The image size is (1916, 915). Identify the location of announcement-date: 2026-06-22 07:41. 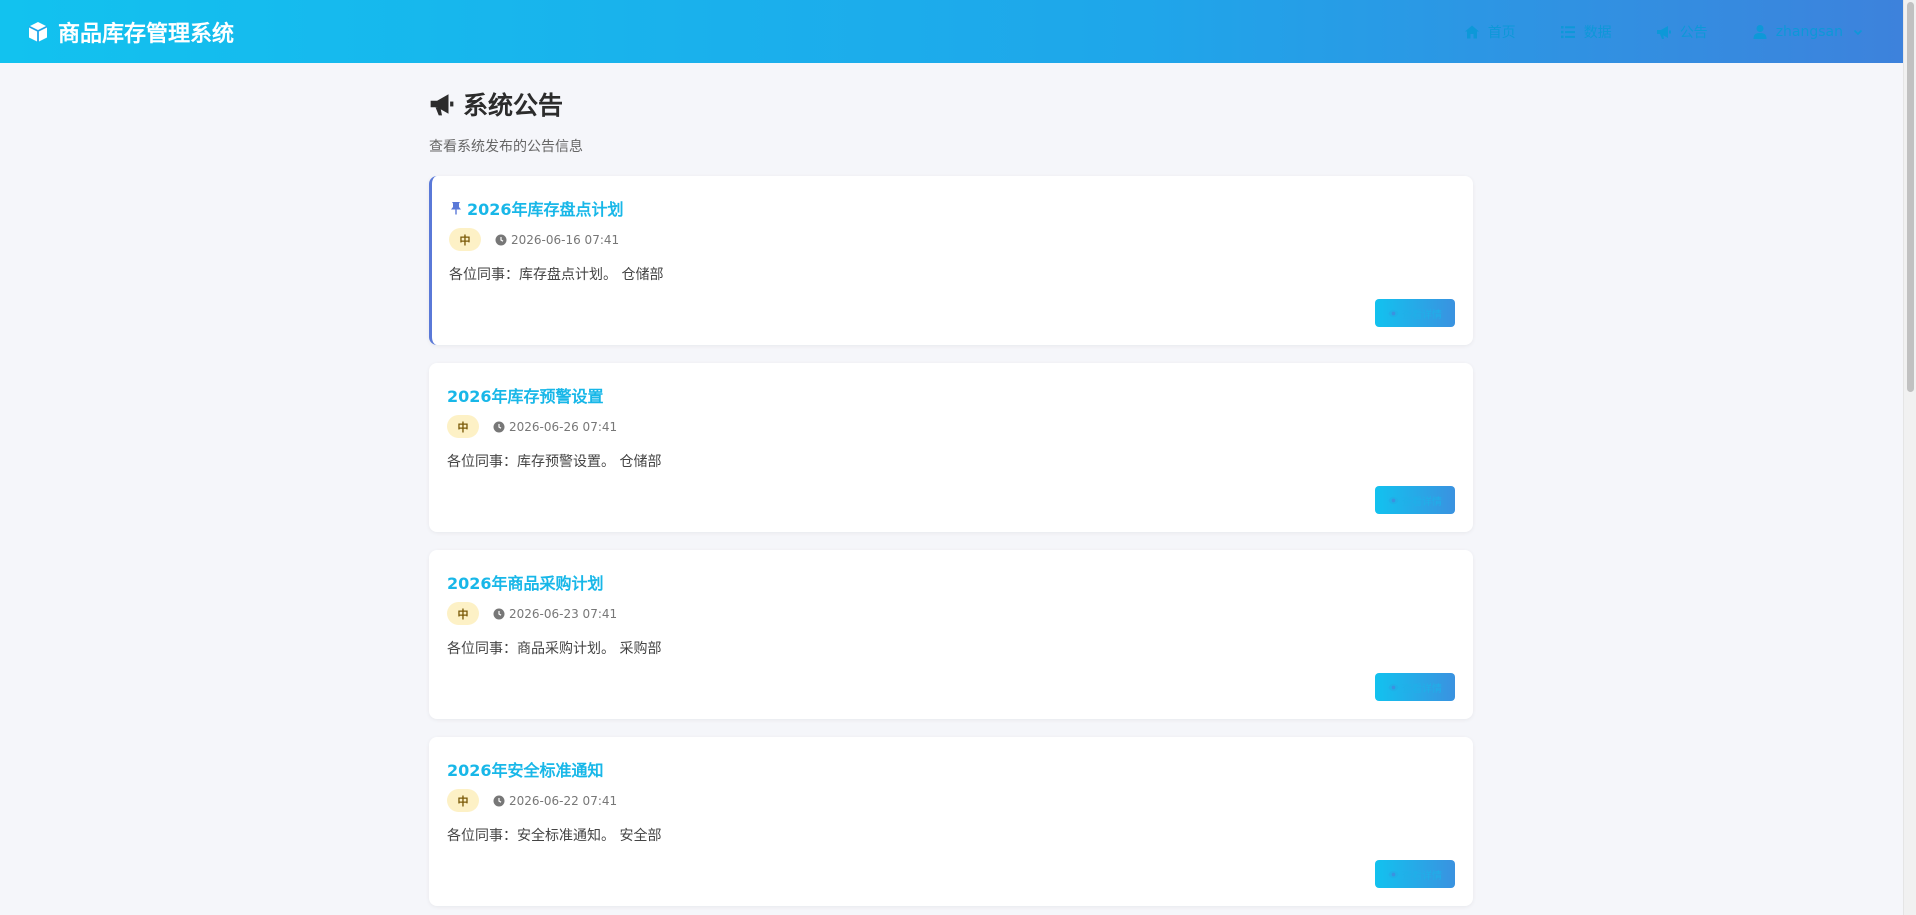
(555, 801).